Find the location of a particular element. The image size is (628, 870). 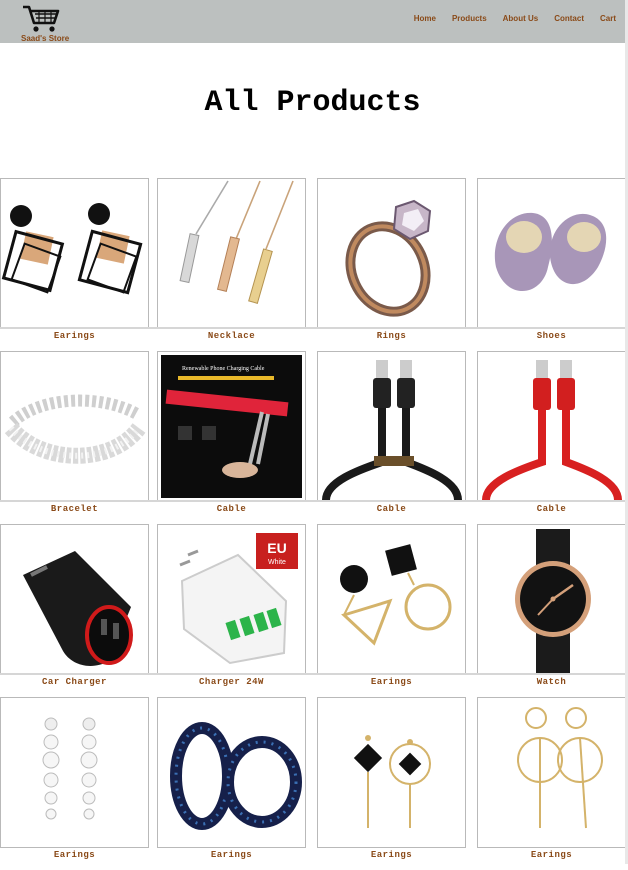

charger-badge-white: White is located at coordinates (277, 562).